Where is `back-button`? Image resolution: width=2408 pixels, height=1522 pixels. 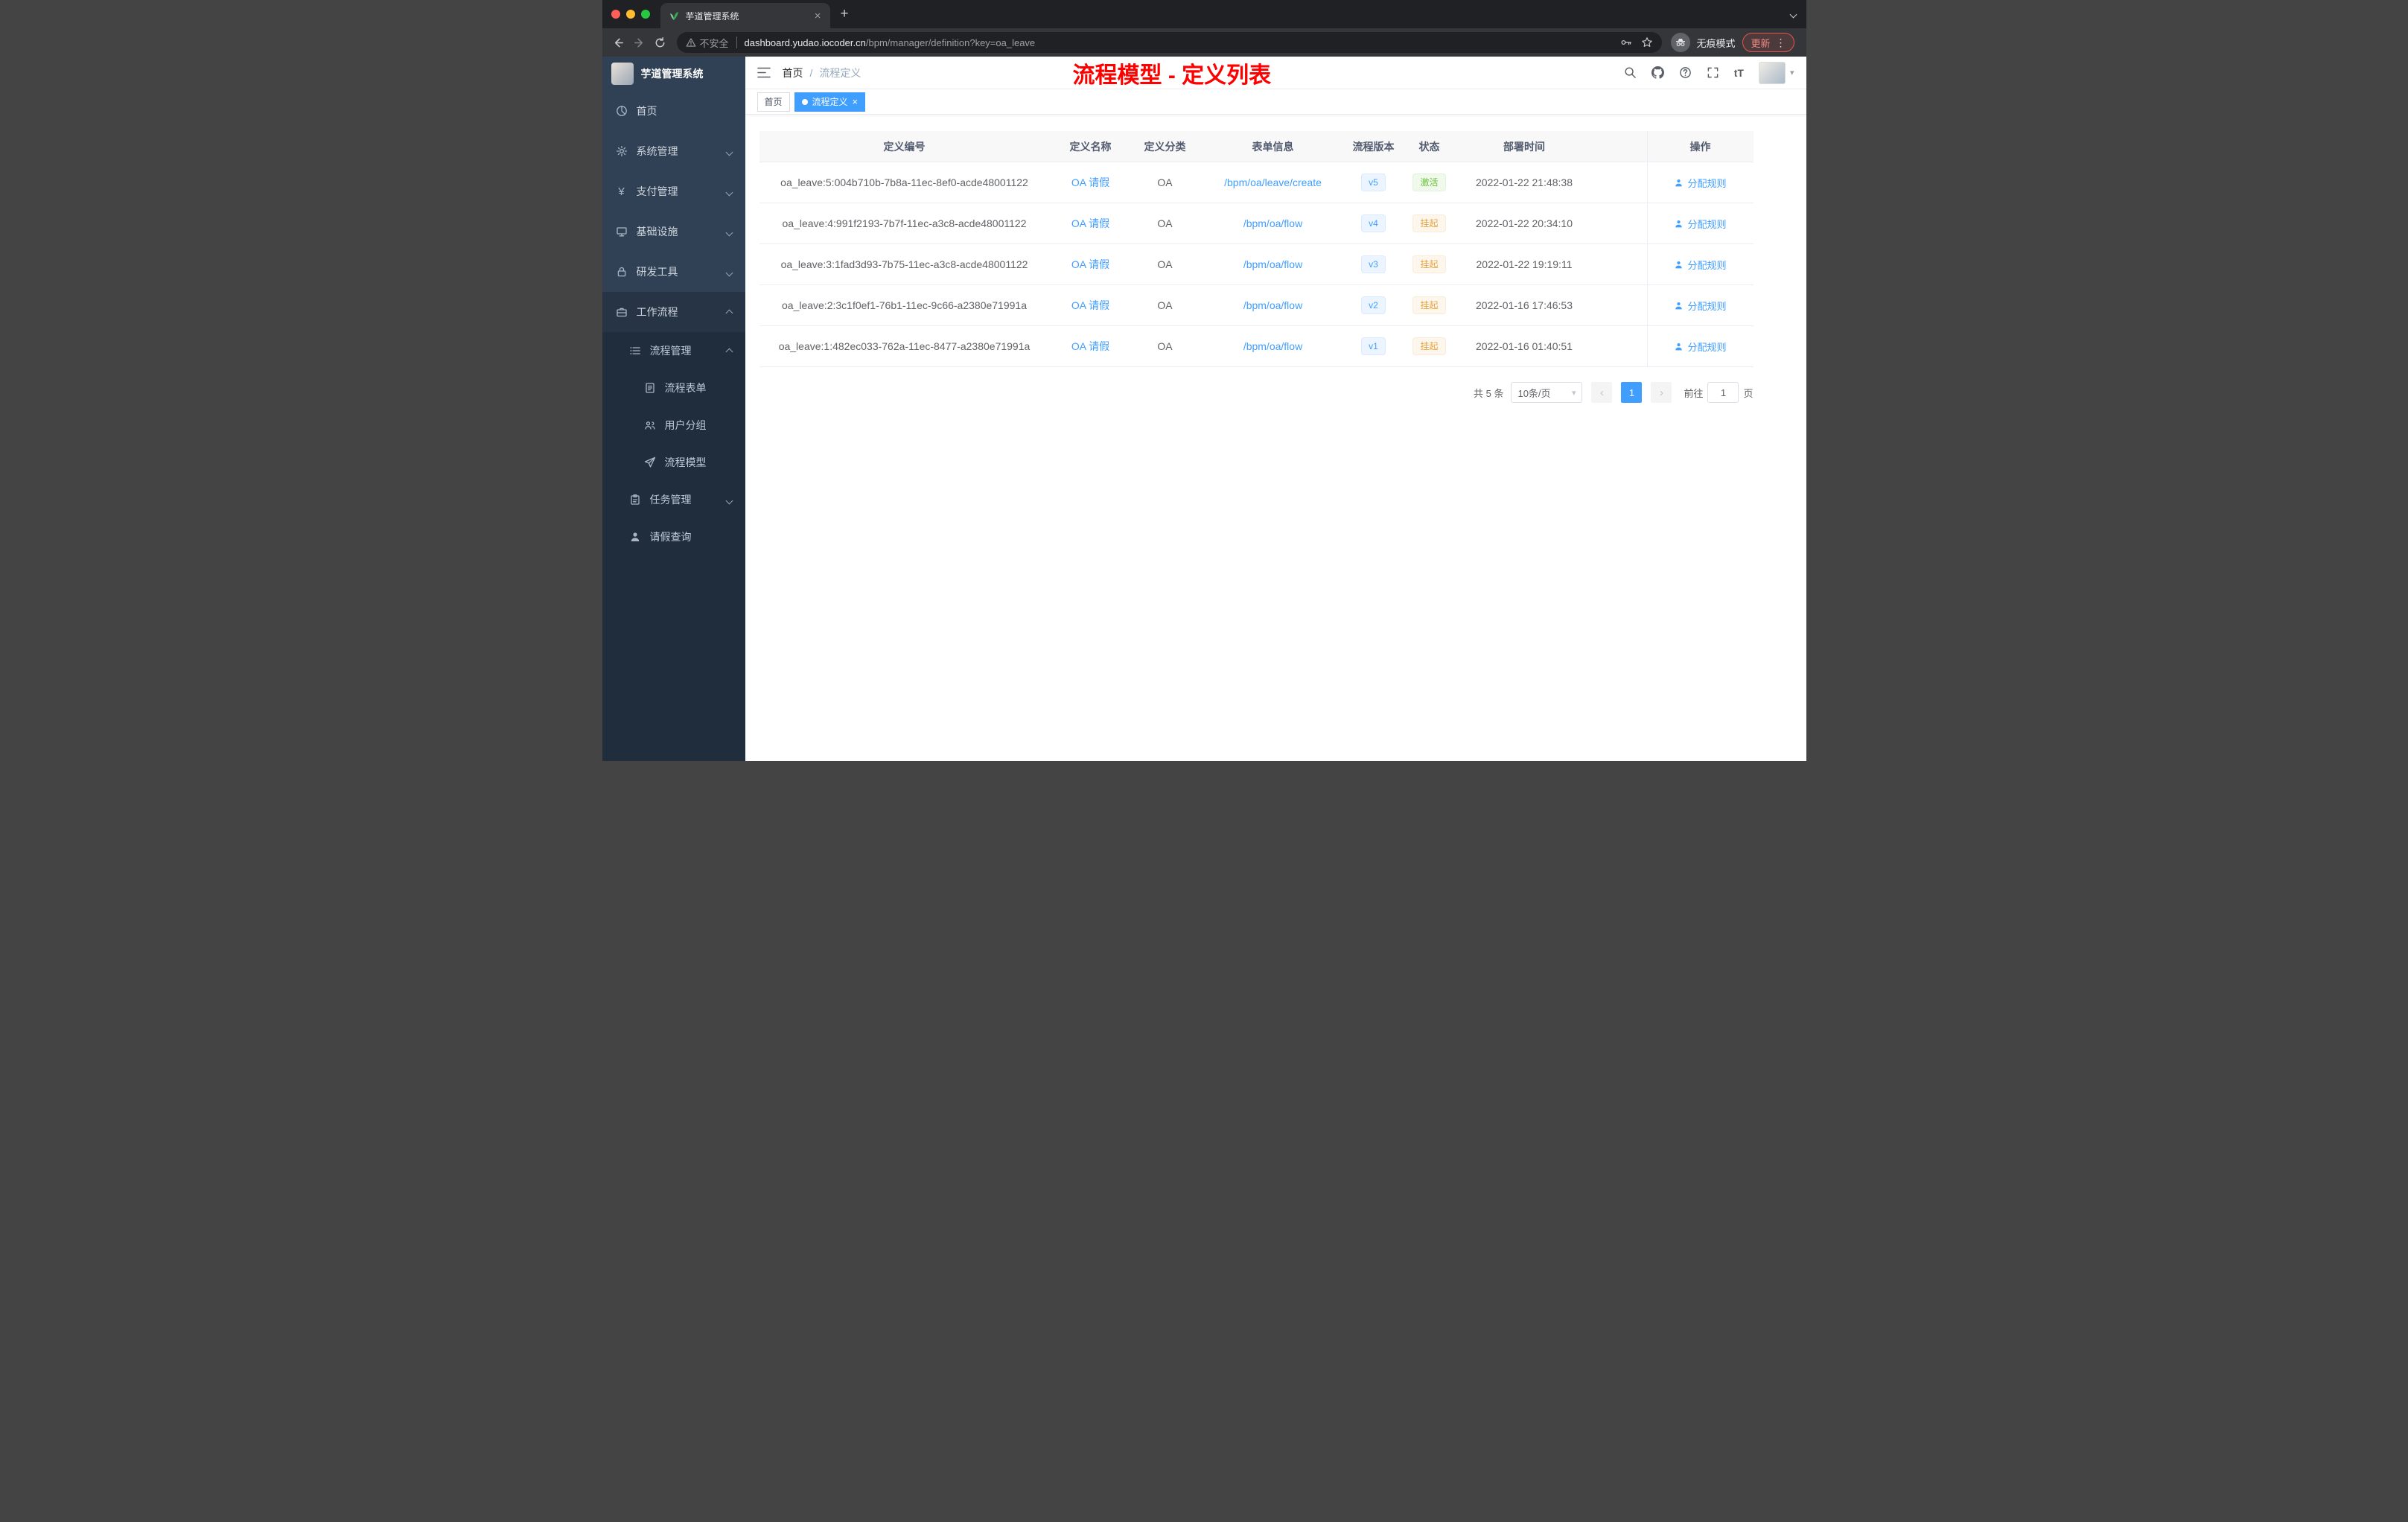
back-button is located at coordinates (618, 42).